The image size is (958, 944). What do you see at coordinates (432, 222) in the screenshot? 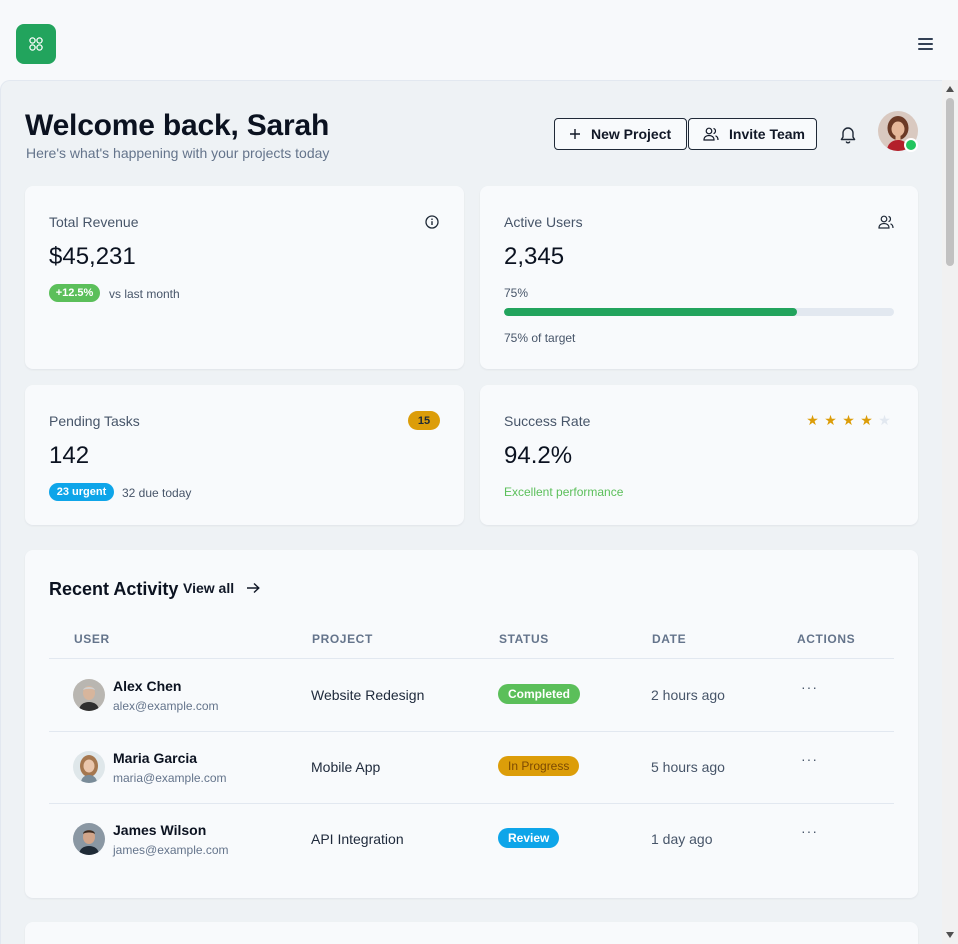
I see `info-icon` at bounding box center [432, 222].